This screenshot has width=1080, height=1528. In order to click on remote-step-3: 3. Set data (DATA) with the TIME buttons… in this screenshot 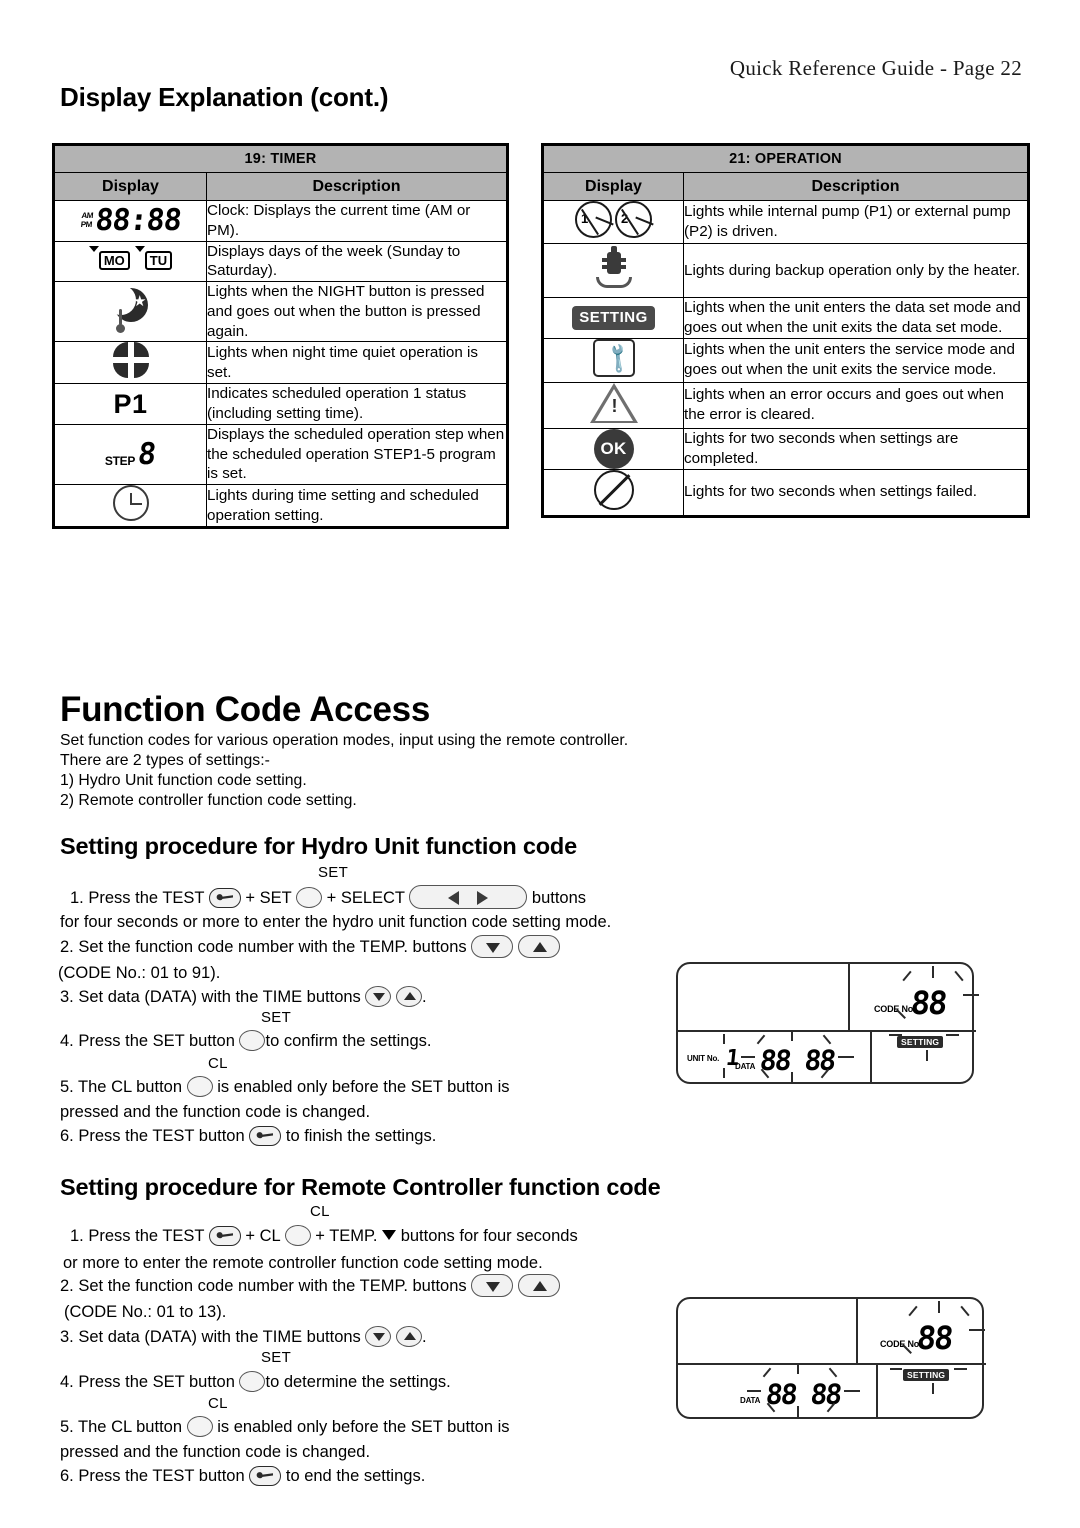, I will do `click(243, 1337)`.